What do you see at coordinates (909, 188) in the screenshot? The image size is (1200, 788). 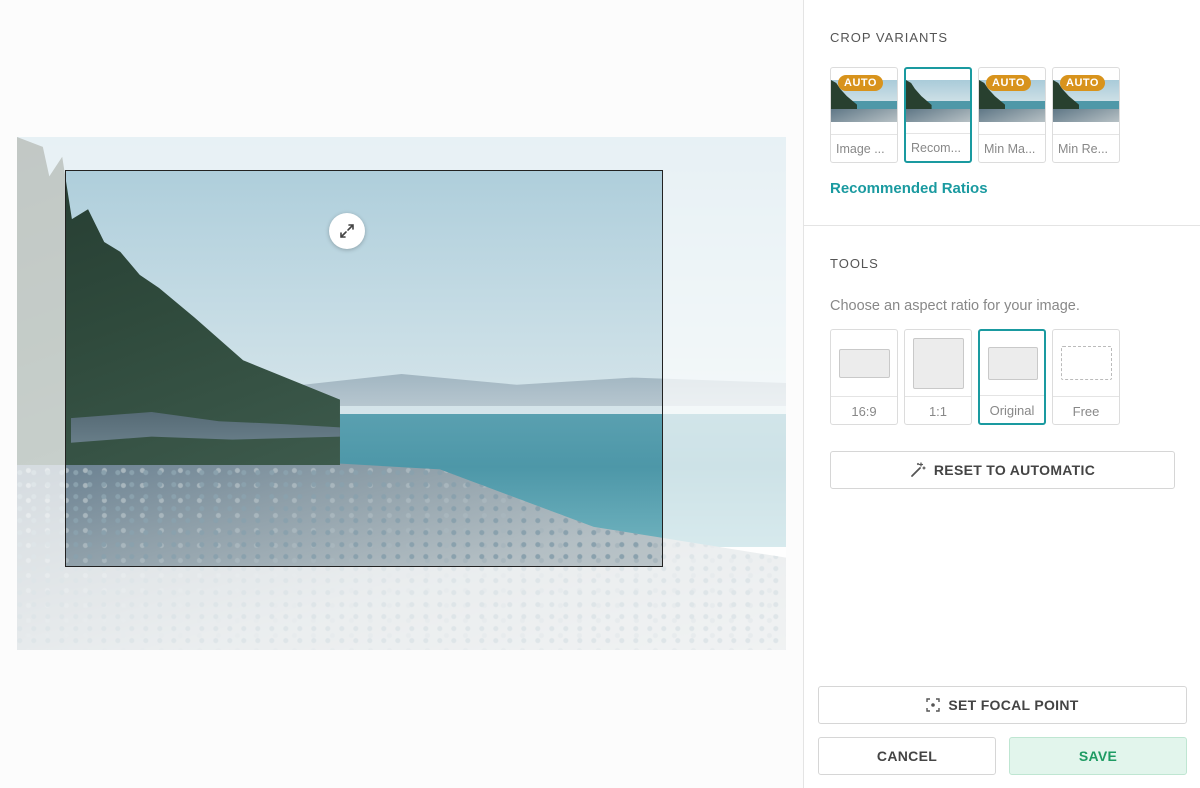 I see `recommended-ratios-link: Recommended Ratios` at bounding box center [909, 188].